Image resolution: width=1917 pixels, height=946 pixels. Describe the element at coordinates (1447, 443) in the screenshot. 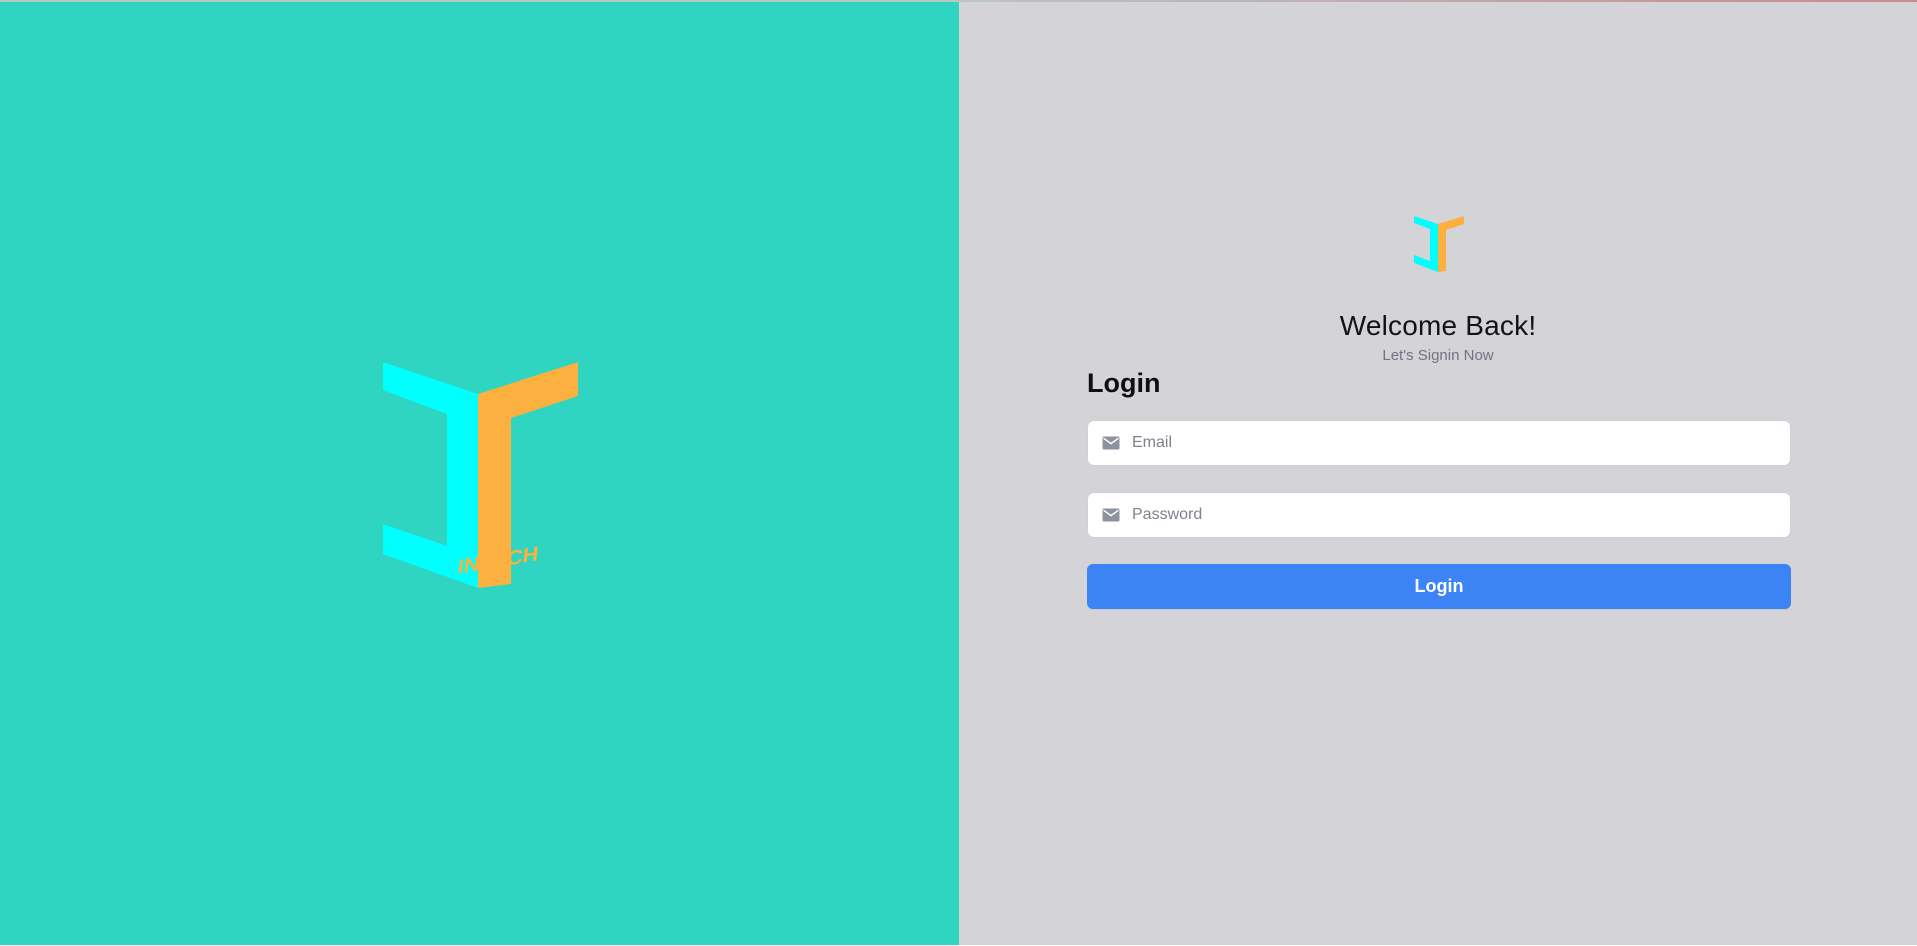

I see `email-input` at that location.